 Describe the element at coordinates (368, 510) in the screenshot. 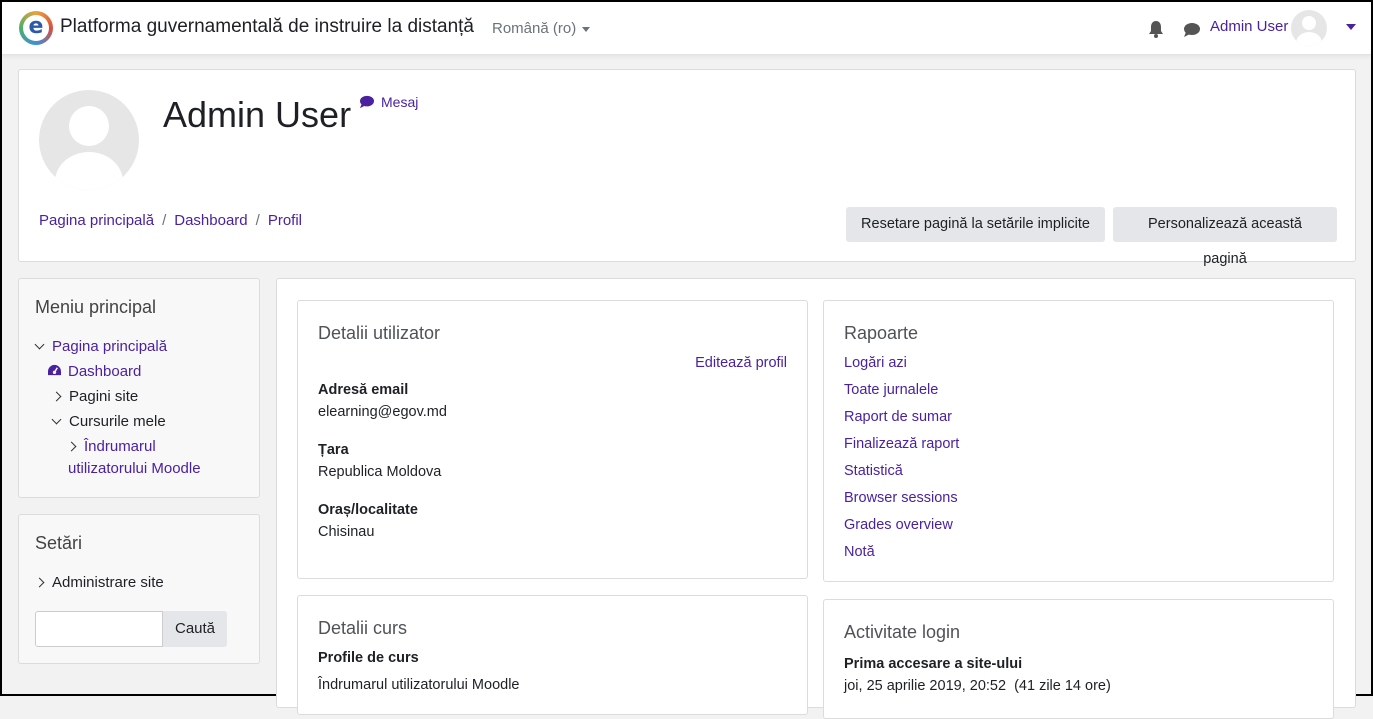

I see `city-label: Oraș/localitate` at that location.